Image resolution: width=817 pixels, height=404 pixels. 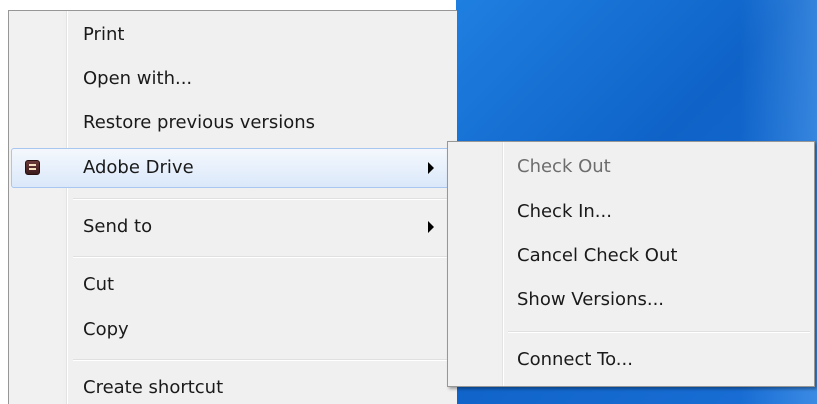 What do you see at coordinates (104, 34) in the screenshot?
I see `menu-item-label: Print` at bounding box center [104, 34].